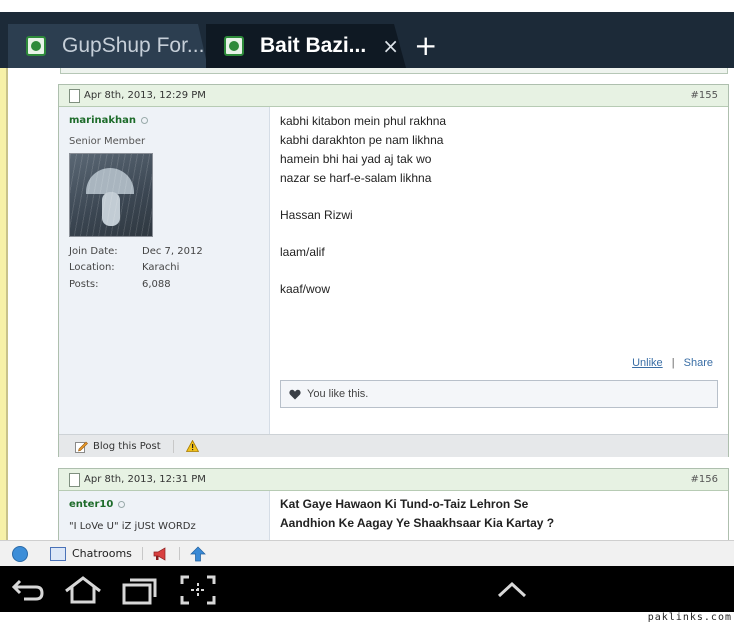 This screenshot has height=624, width=734. What do you see at coordinates (367, 618) in the screenshot?
I see `watermark-area: paklinks.com` at bounding box center [367, 618].